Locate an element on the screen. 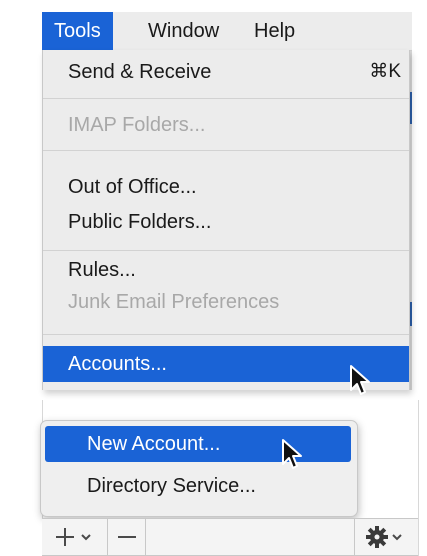 This screenshot has height=556, width=427. menu-bar: Tools Window Help is located at coordinates (227, 31).